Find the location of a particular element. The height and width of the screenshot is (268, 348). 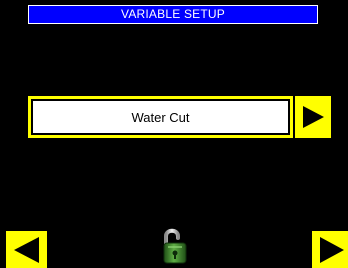

lock-button is located at coordinates (175, 245).